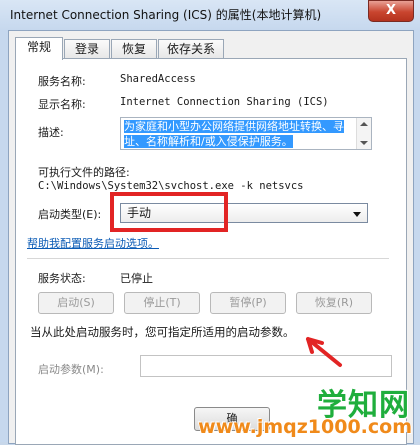  I want to click on description-box: 为家庭和小型办公网络提供网络地址转换、寻 址、名称解析和/或入侵保护服务。, so click(246, 133).